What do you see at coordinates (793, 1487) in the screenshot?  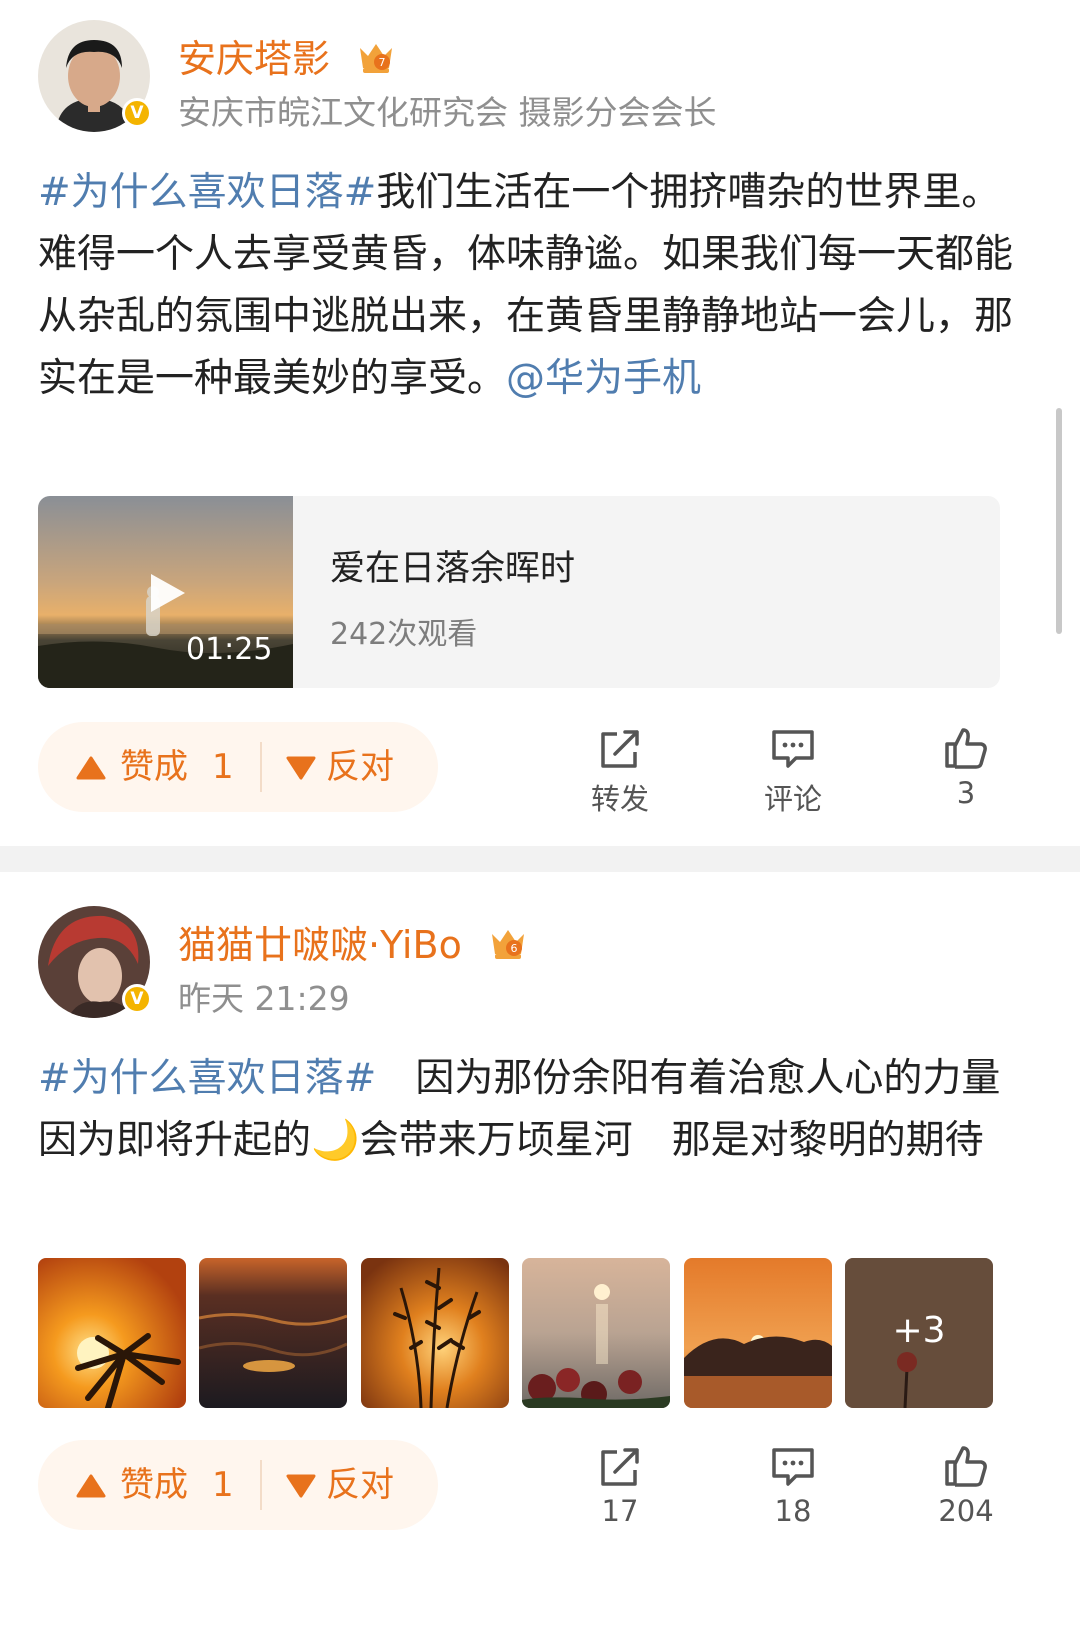 I see `comment-button: 18` at bounding box center [793, 1487].